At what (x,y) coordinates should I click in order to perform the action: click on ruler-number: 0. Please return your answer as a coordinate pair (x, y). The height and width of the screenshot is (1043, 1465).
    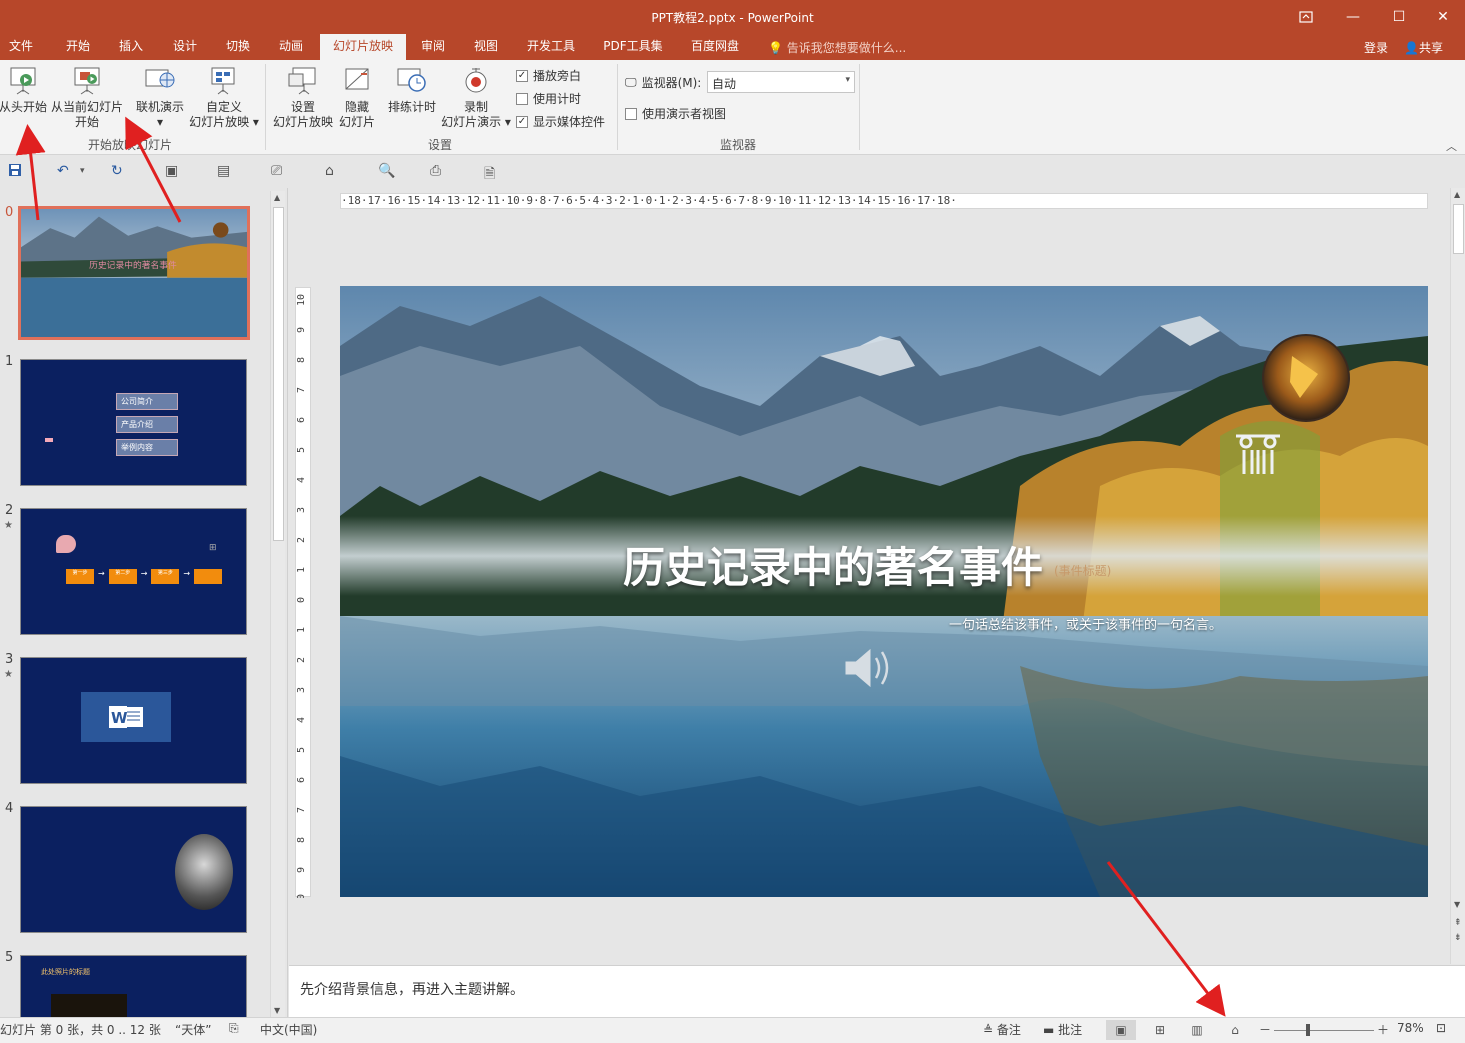
    Looking at the image, I should click on (301, 600).